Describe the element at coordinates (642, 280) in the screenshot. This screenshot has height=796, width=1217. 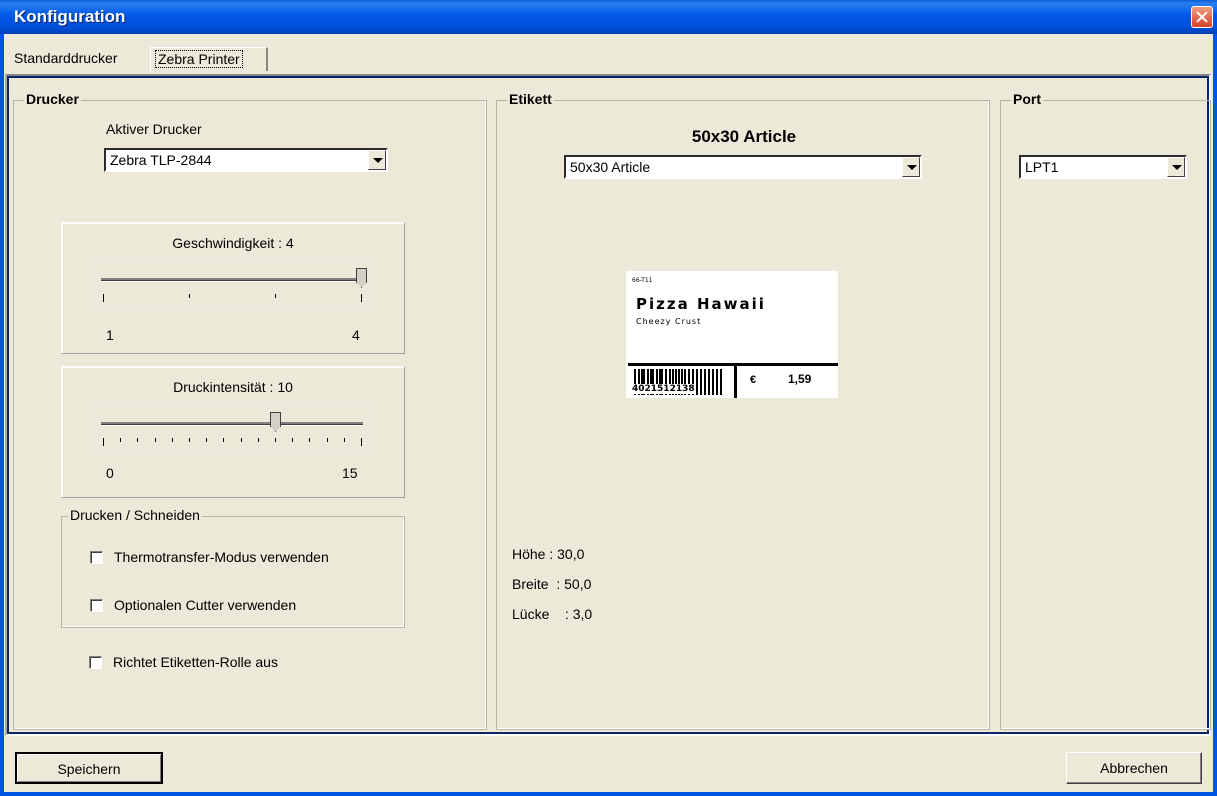
I see `preview-code: 66-T11` at that location.